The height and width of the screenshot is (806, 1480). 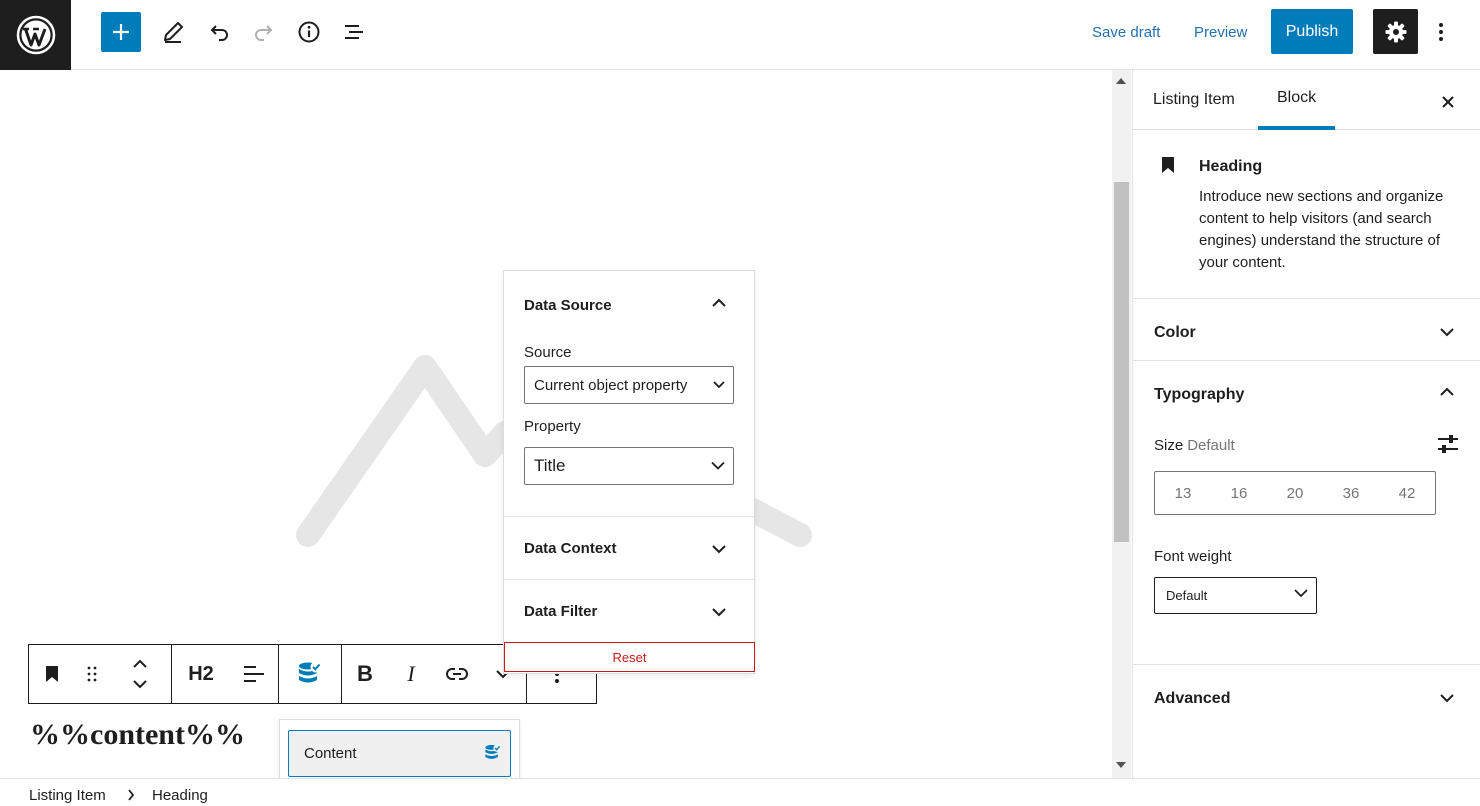 I want to click on breadcrumb-item: Listing Item, so click(x=67, y=795).